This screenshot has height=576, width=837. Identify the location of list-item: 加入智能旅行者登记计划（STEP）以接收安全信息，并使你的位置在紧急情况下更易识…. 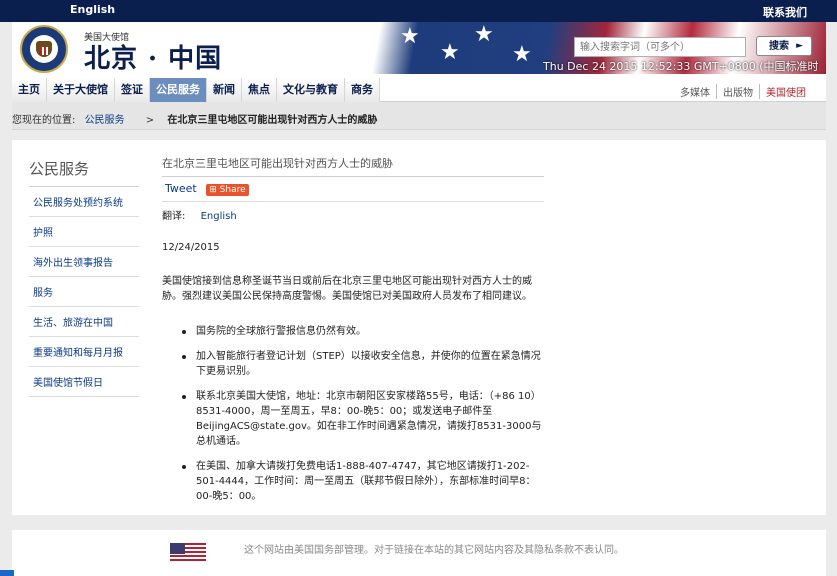
(363, 364).